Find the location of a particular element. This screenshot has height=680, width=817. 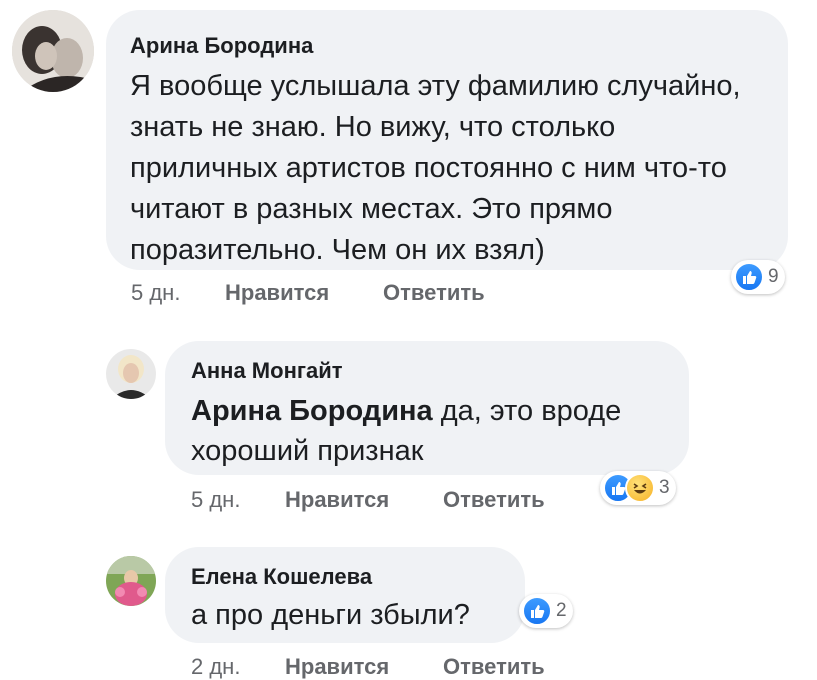

comment-author: Анна Монгайт is located at coordinates (427, 371).